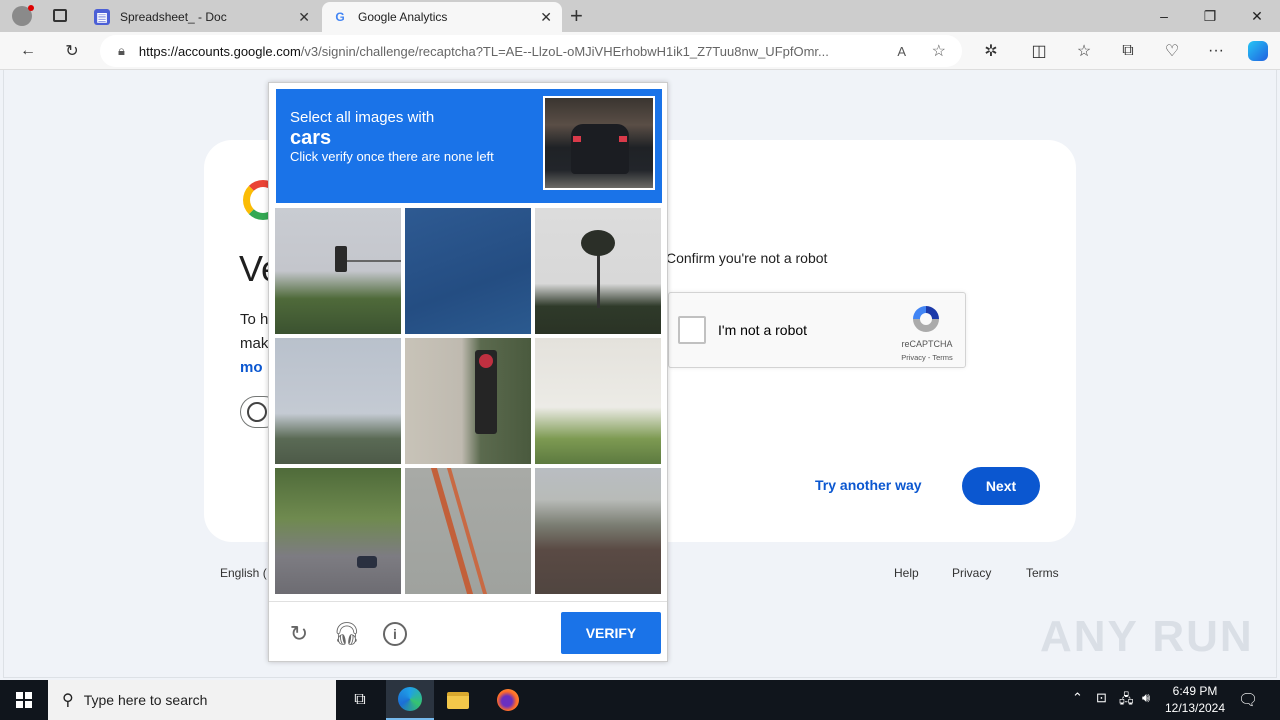 The image size is (1280, 720). I want to click on account-icon, so click(257, 412).